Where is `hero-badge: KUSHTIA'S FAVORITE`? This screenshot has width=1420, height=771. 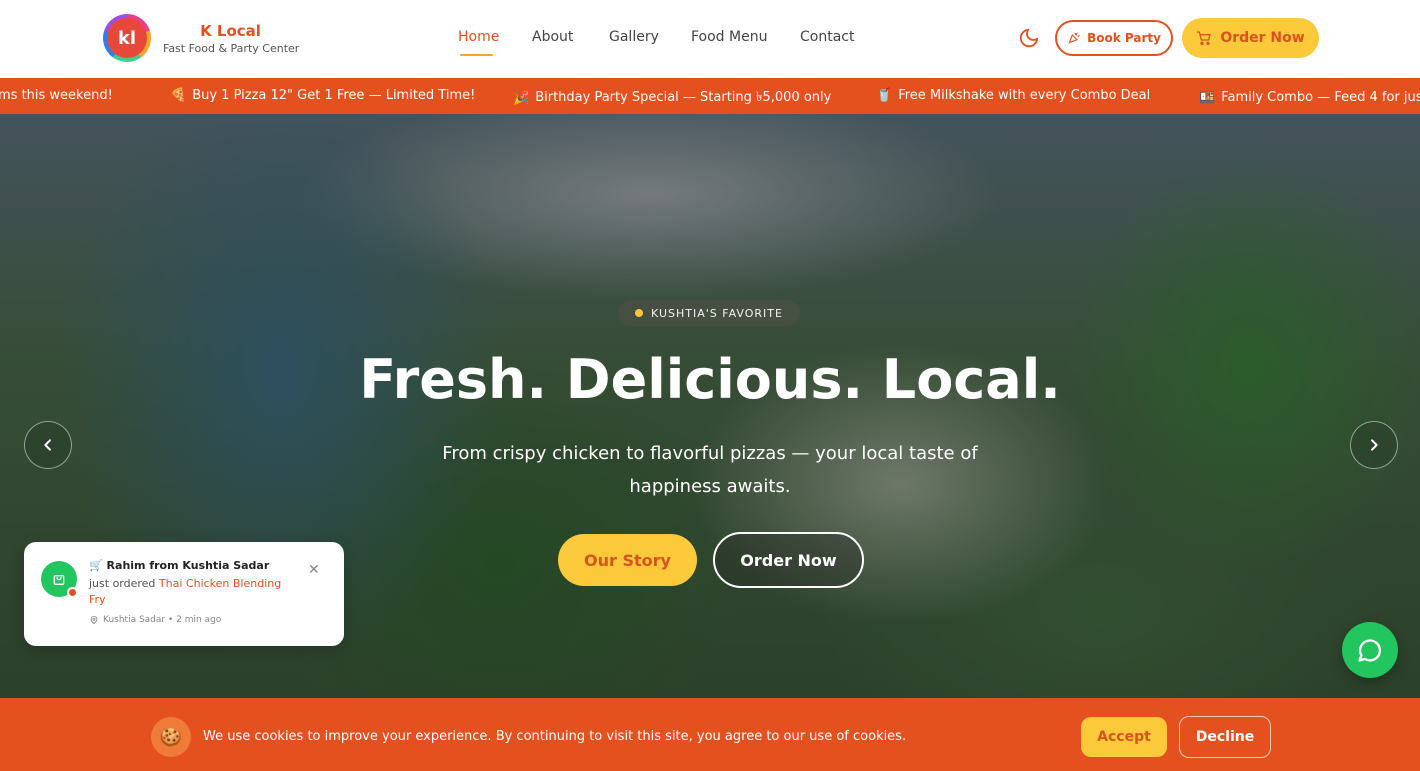
hero-badge: KUSHTIA'S FAVORITE is located at coordinates (709, 313).